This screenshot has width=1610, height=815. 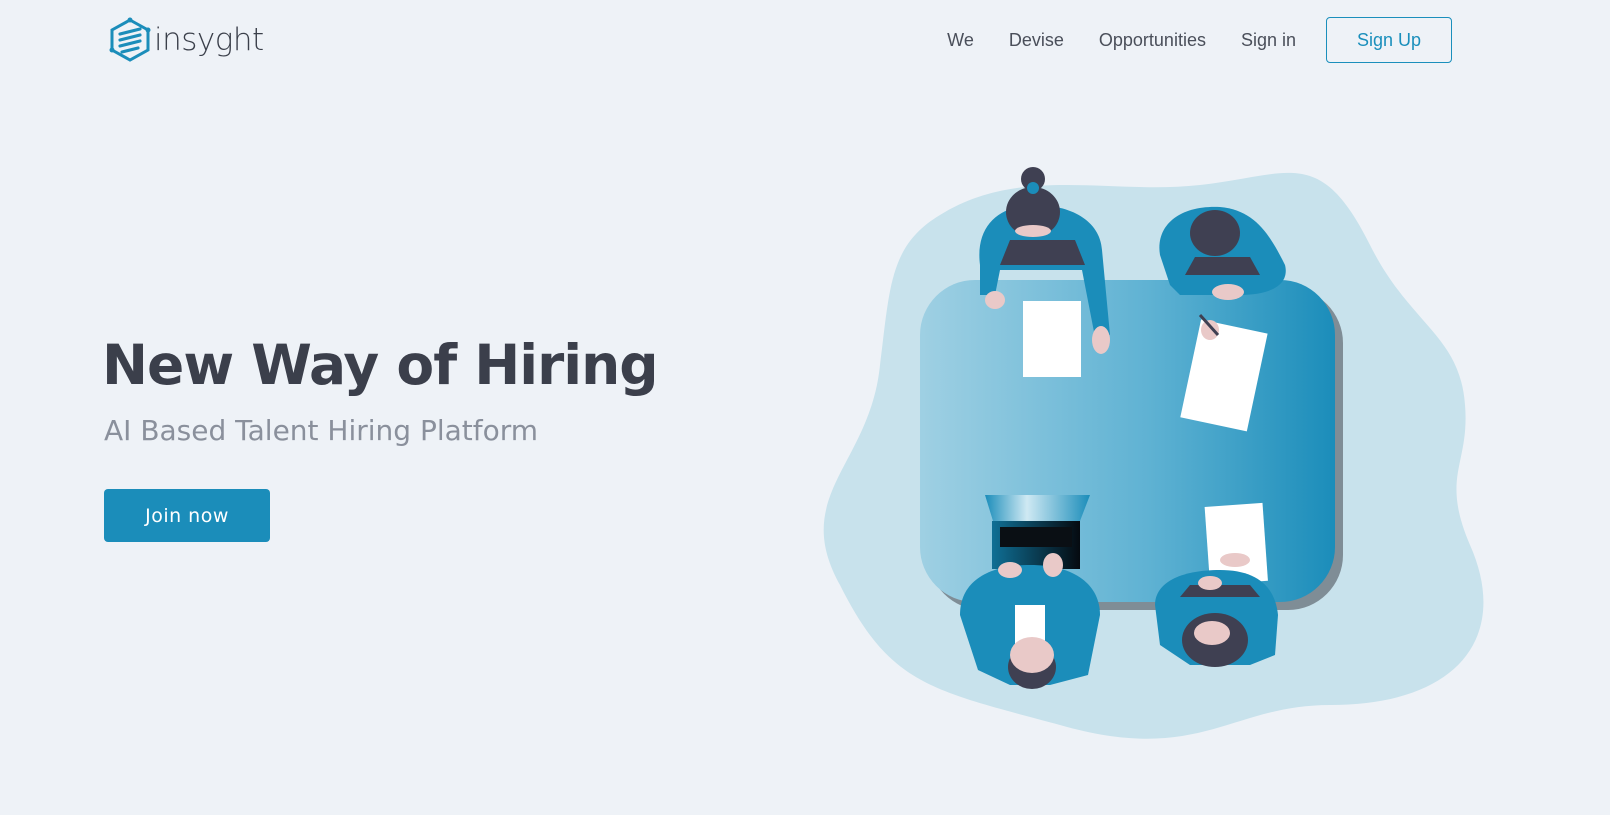 I want to click on hexagon-logo-icon, so click(x=130, y=39).